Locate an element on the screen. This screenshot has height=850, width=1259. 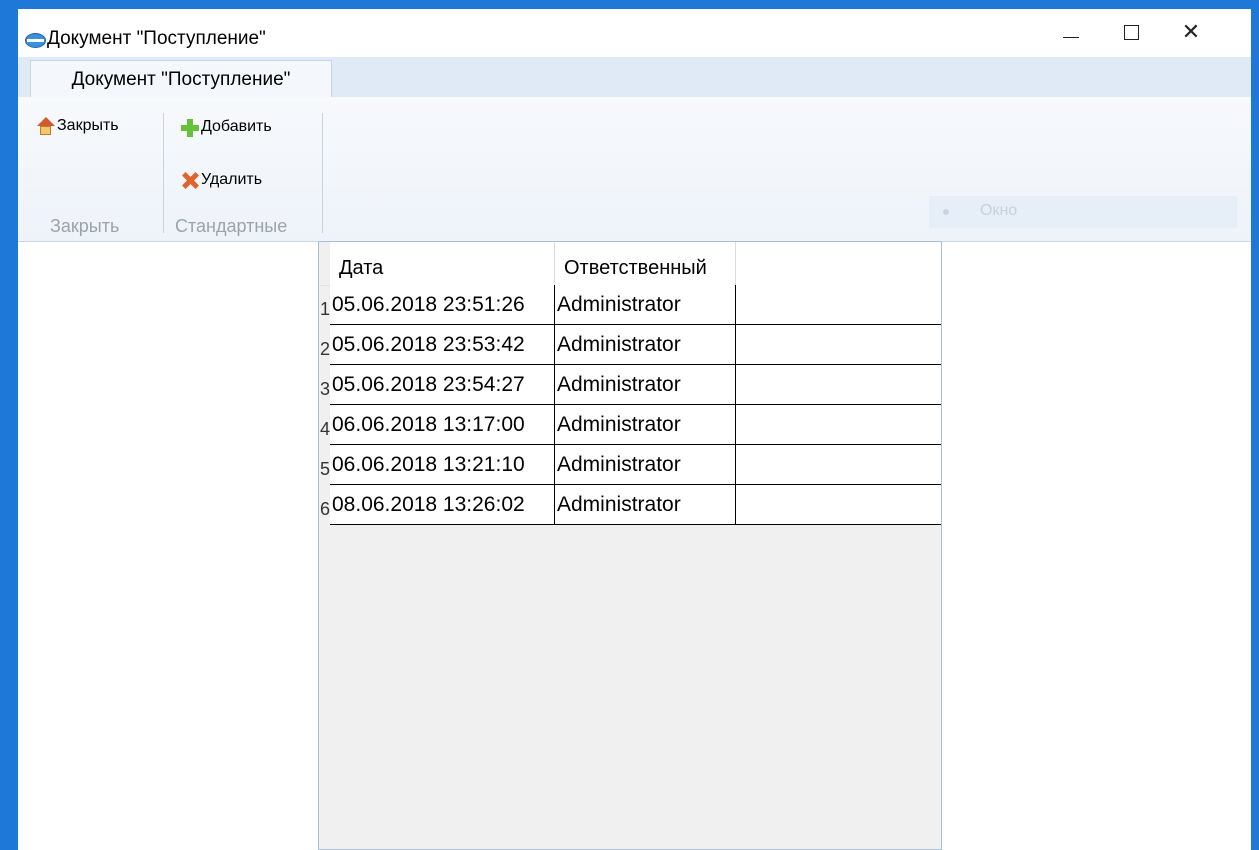
row-number: 5 is located at coordinates (324, 469).